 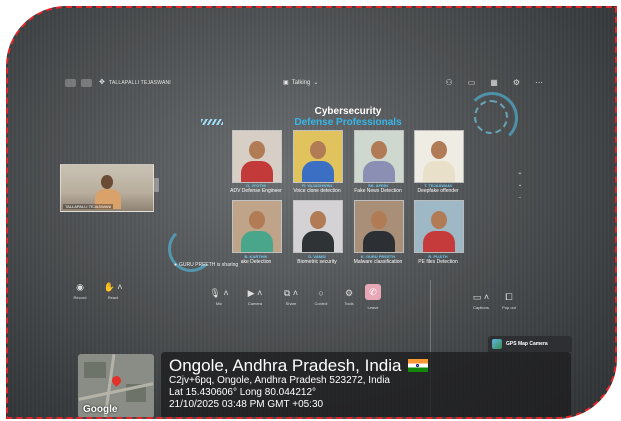 I want to click on zoom-out-icon: −, so click(x=520, y=198).